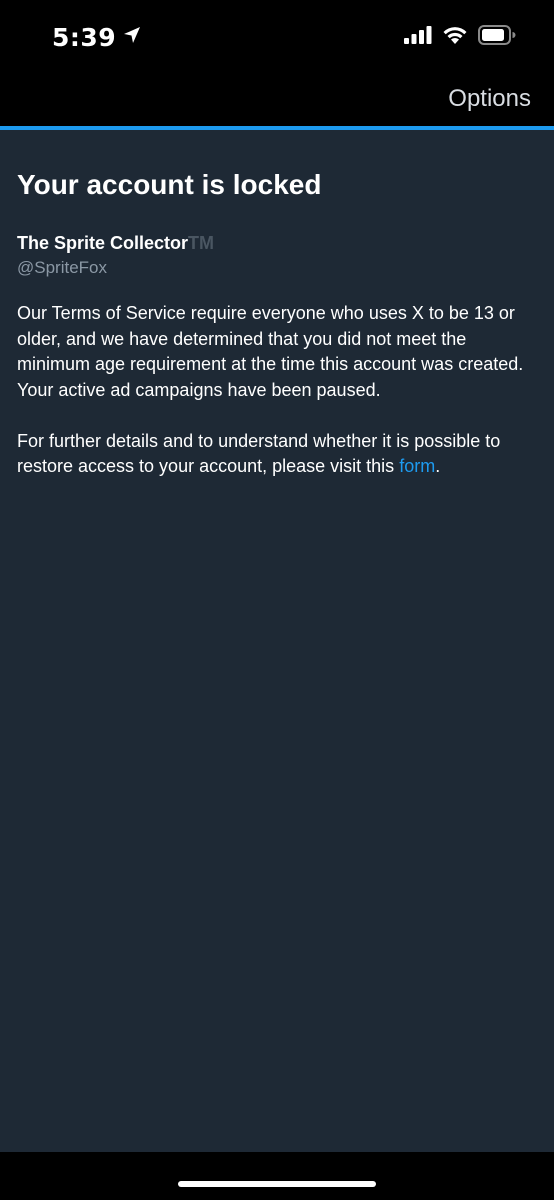 The width and height of the screenshot is (554, 1200). I want to click on home-indicator, so click(277, 1184).